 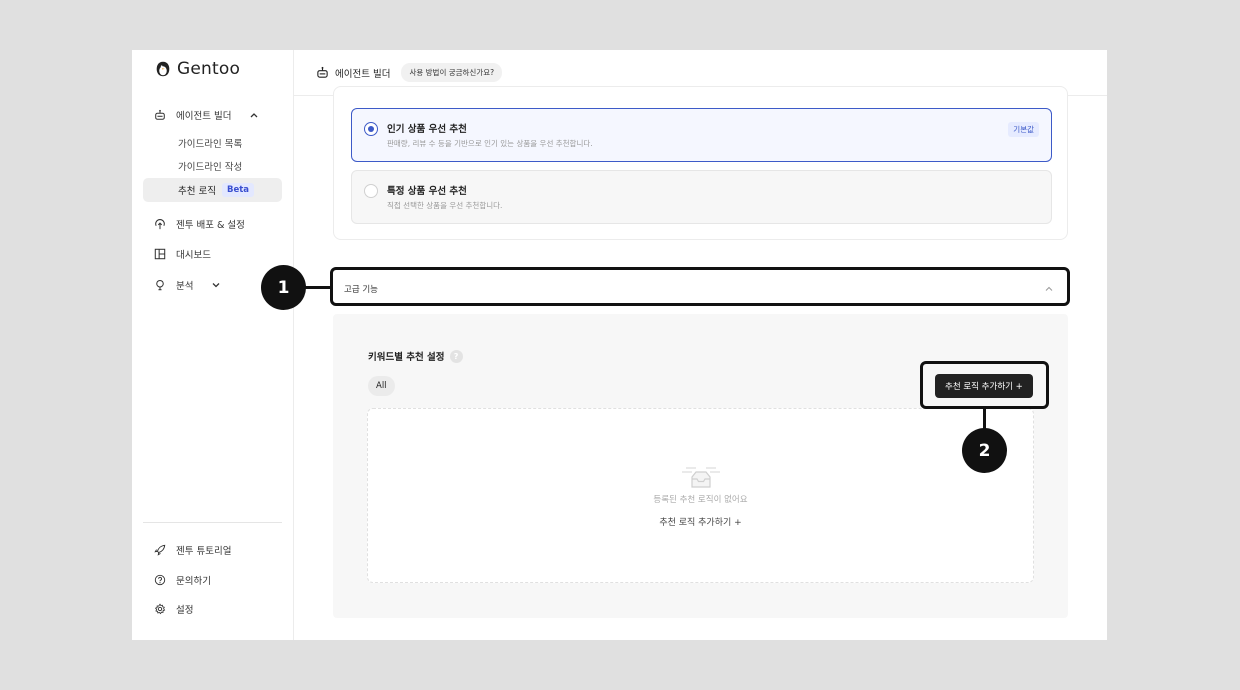 What do you see at coordinates (700, 500) in the screenshot?
I see `empty-state-message: 등록된 추천 로직이 없어요` at bounding box center [700, 500].